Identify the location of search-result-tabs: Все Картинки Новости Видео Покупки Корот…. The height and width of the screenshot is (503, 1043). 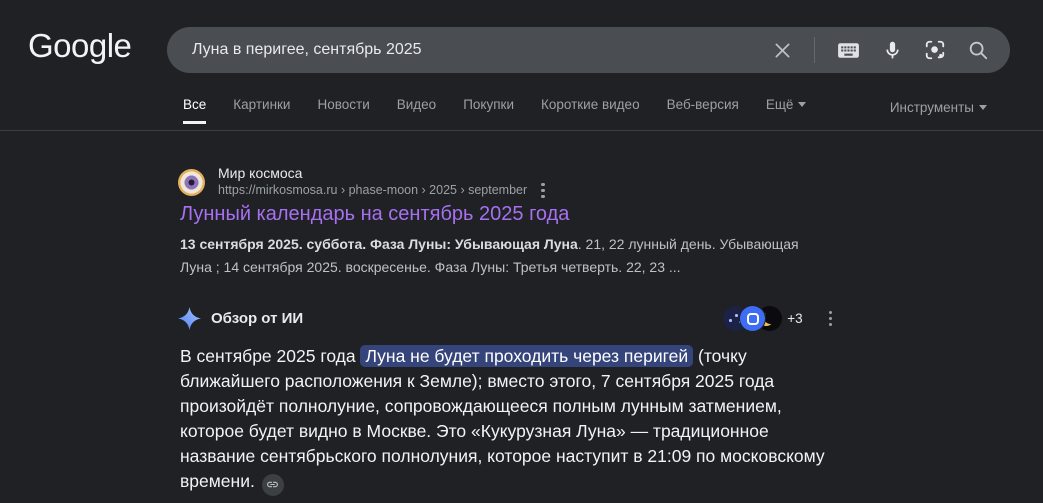
(495, 110).